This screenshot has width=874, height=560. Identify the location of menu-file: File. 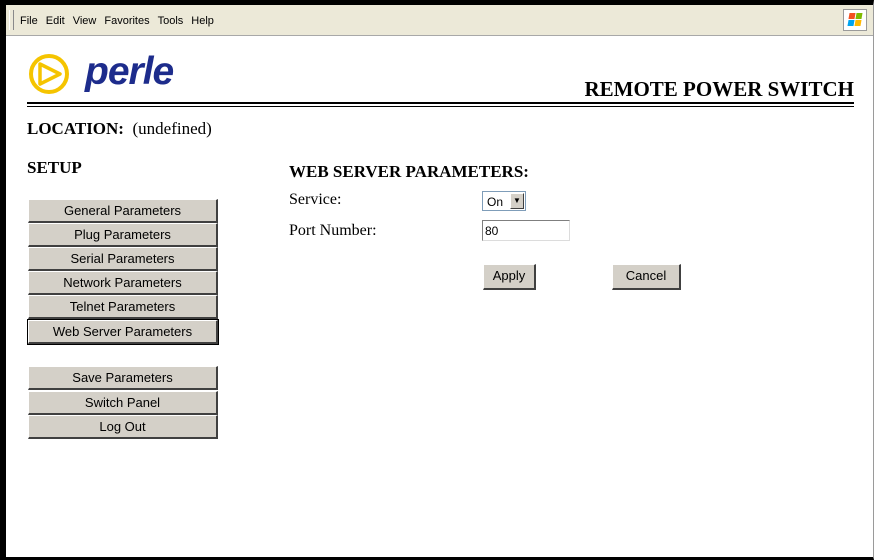
(29, 21).